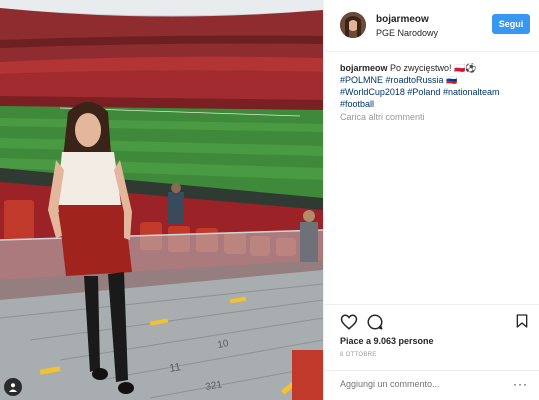 This screenshot has width=539, height=400. I want to click on load-more-comments: Carica altri commenti, so click(382, 117).